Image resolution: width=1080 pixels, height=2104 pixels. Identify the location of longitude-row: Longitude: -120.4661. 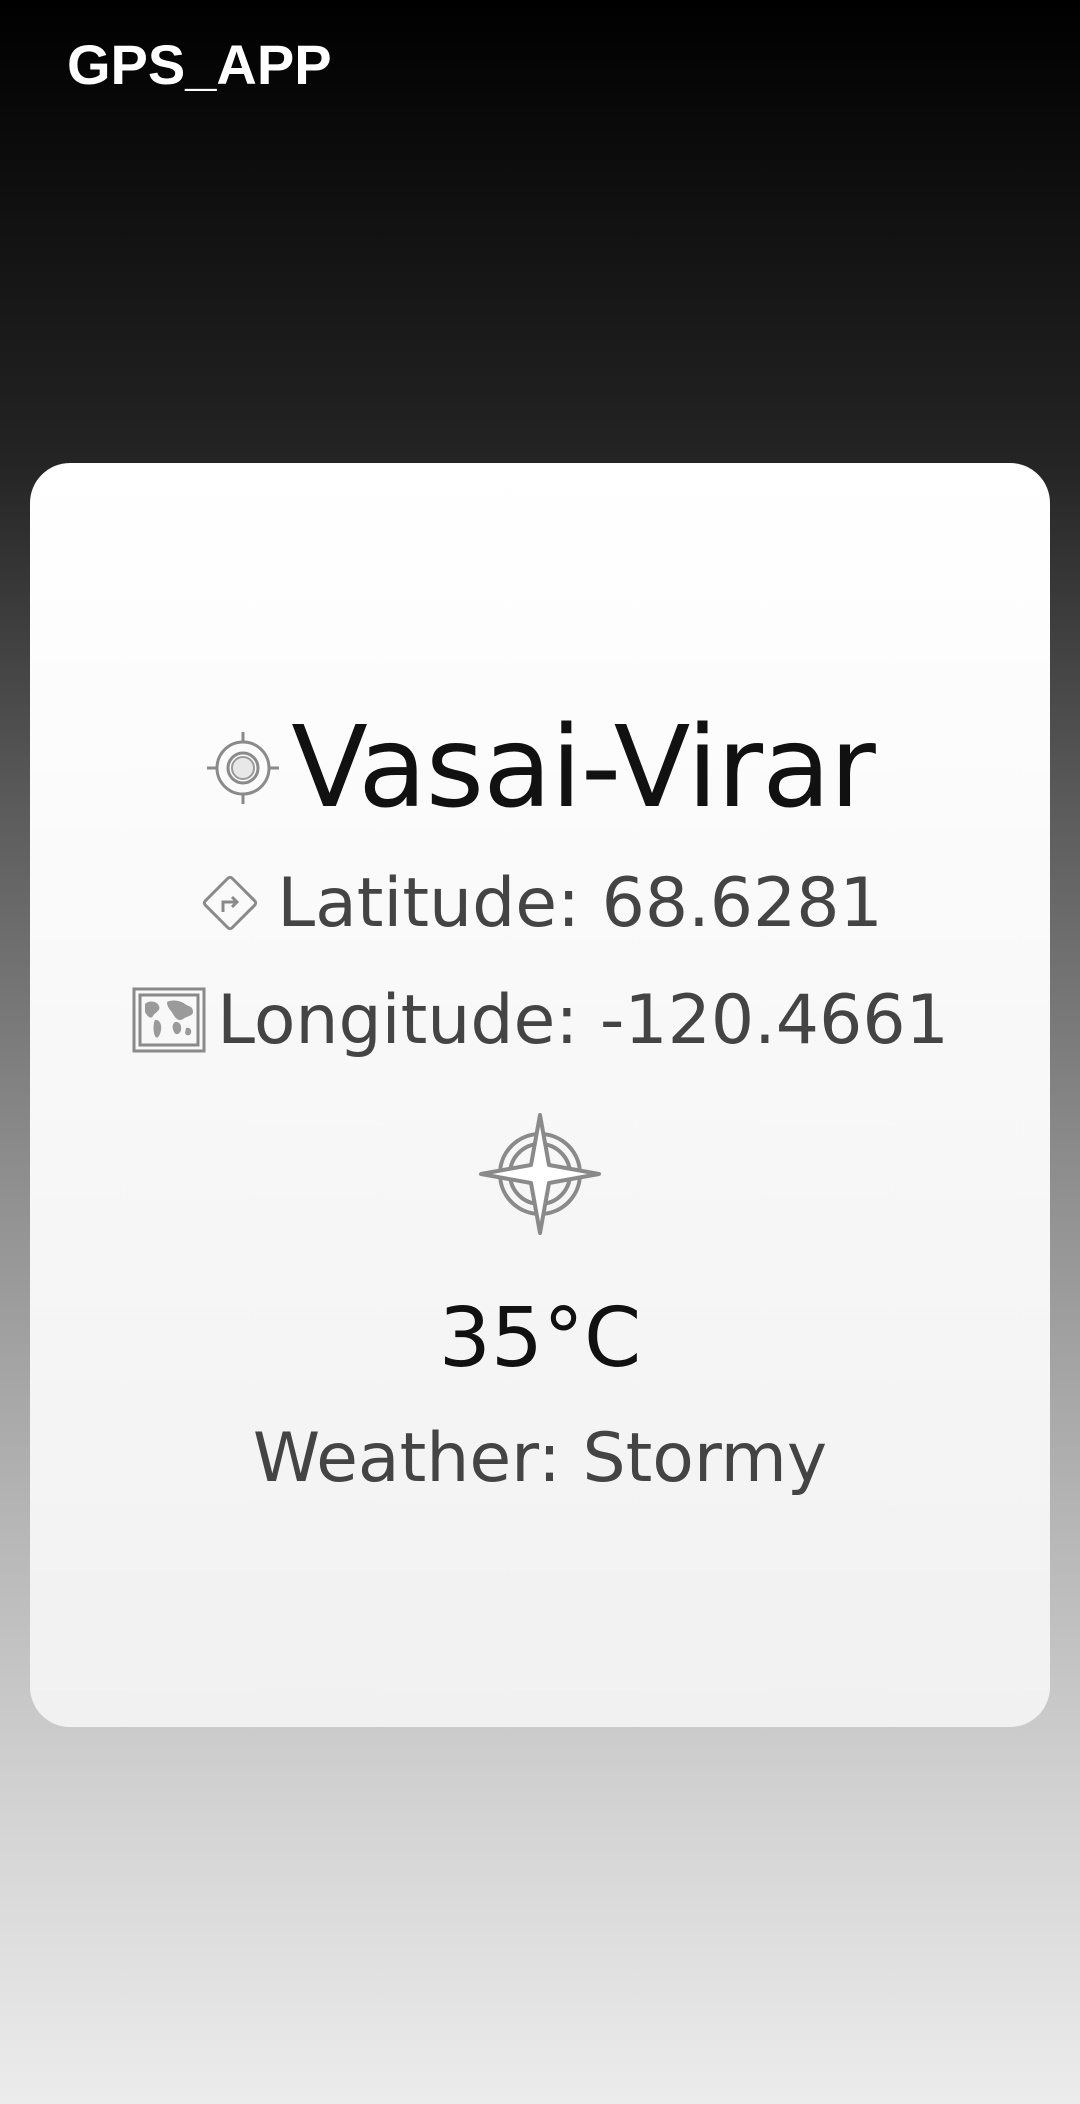
(540, 1020).